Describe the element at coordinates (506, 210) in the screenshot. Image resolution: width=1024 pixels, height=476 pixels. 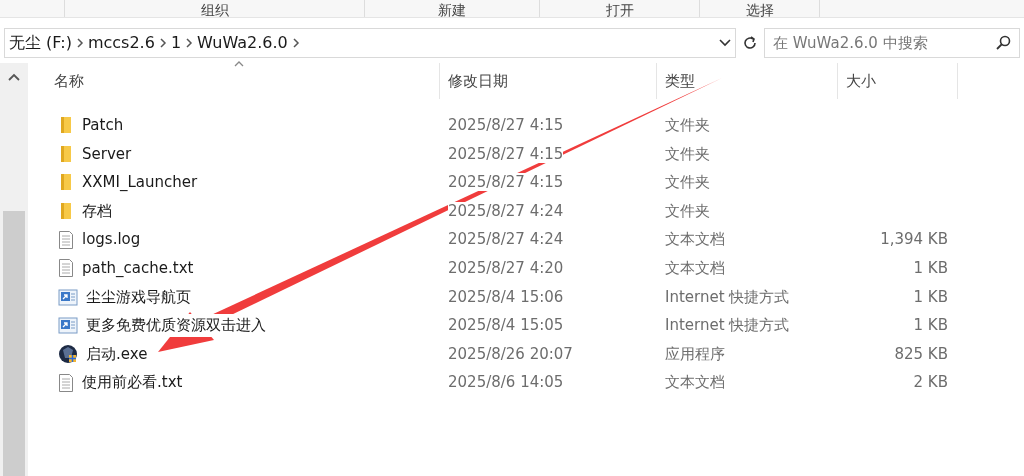
I see `modified-date: 2025/8/27 4:24` at that location.